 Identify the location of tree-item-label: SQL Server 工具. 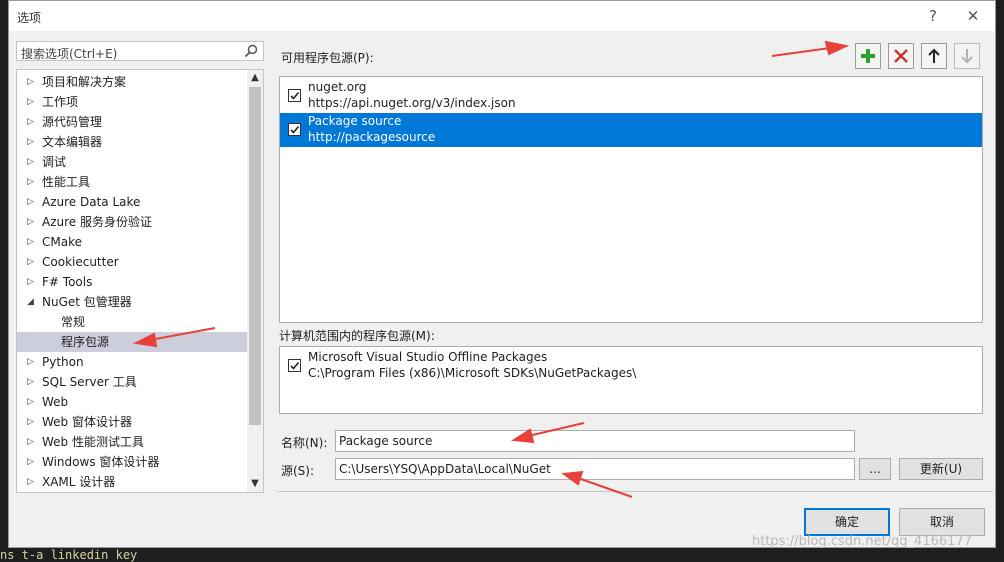
(89, 382).